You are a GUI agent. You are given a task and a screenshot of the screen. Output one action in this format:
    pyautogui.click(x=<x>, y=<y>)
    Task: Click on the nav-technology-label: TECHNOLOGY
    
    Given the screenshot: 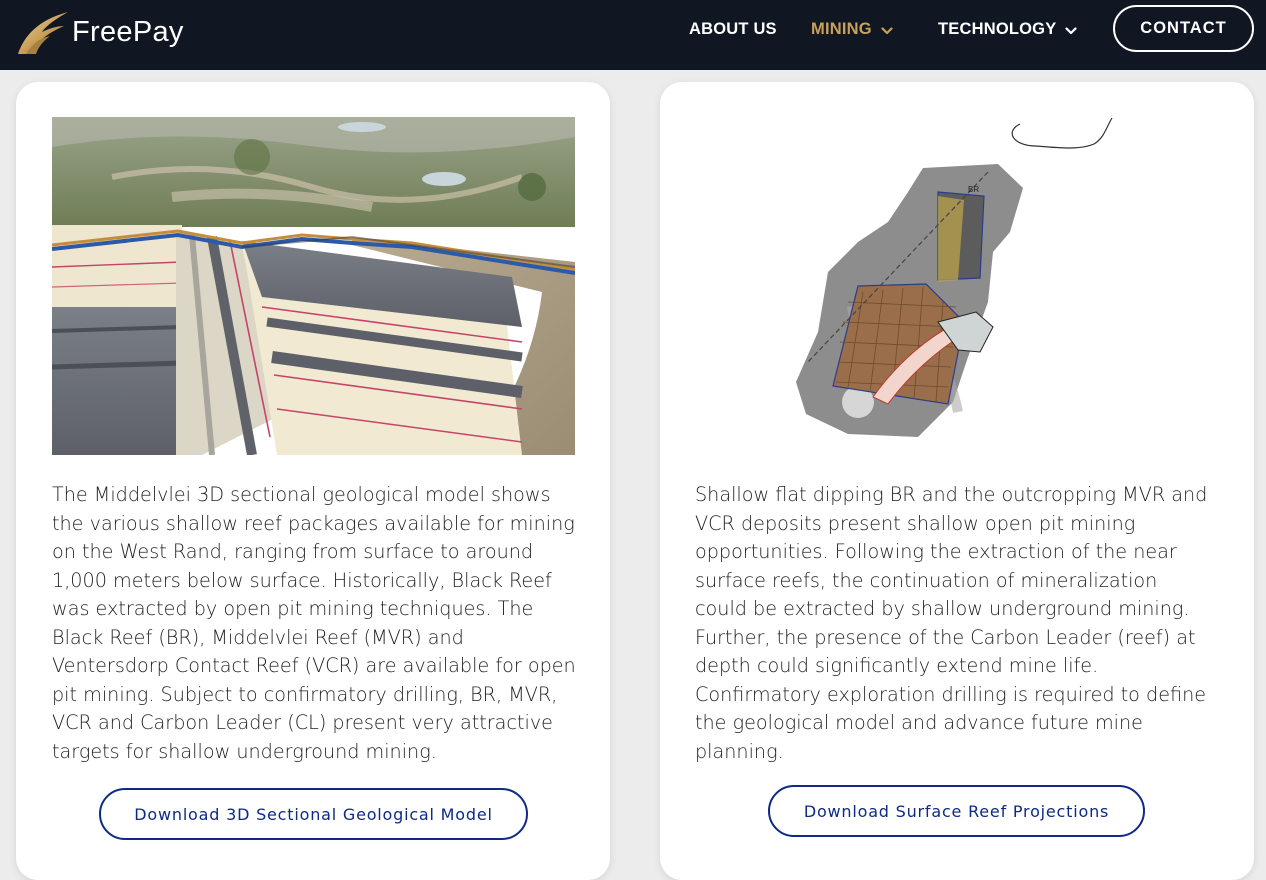 What is the action you would take?
    pyautogui.click(x=997, y=28)
    